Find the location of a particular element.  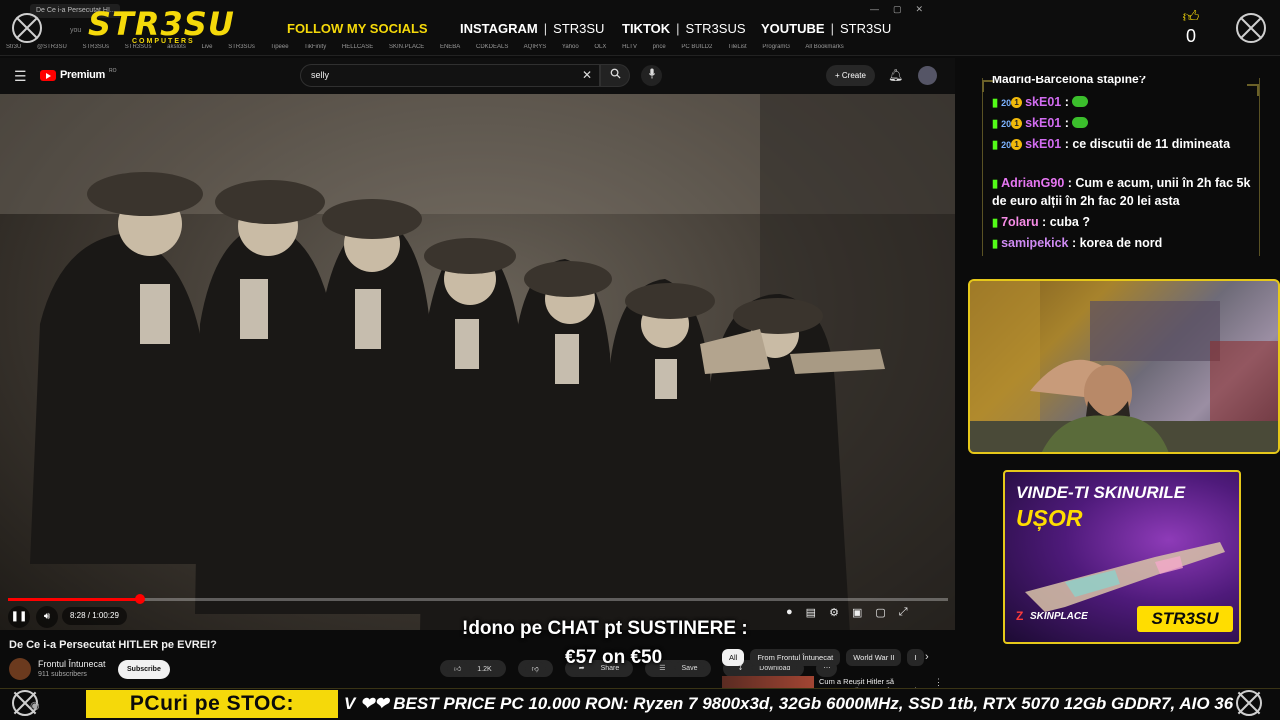

bookmark-item: CDKDEALS is located at coordinates (492, 47).